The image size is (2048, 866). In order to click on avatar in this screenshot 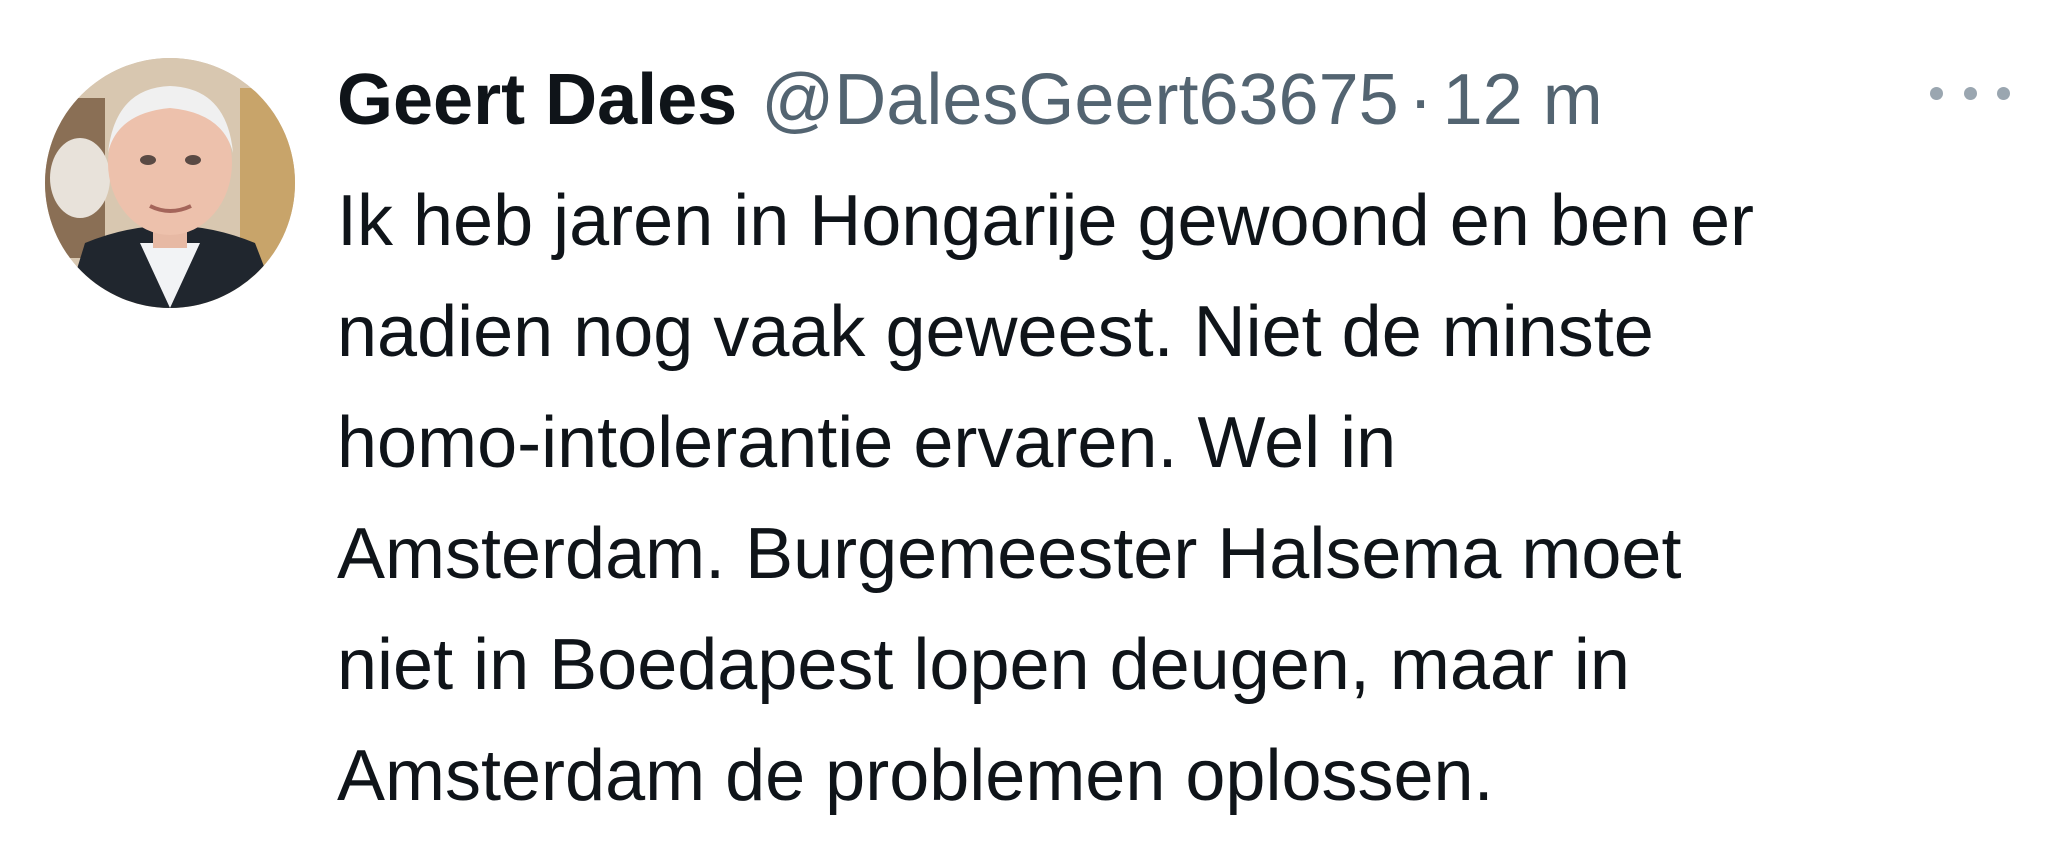, I will do `click(170, 183)`.